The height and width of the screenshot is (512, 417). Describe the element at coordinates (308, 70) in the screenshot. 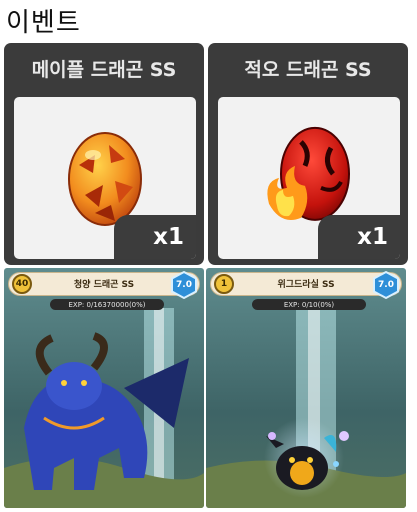

I see `egg-card-title: 적오 드래곤 SS` at that location.